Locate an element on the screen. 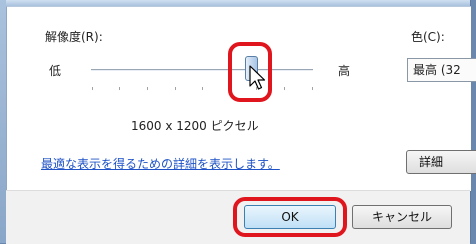 The width and height of the screenshot is (476, 244). color-select: 最高 (32 is located at coordinates (441, 70).